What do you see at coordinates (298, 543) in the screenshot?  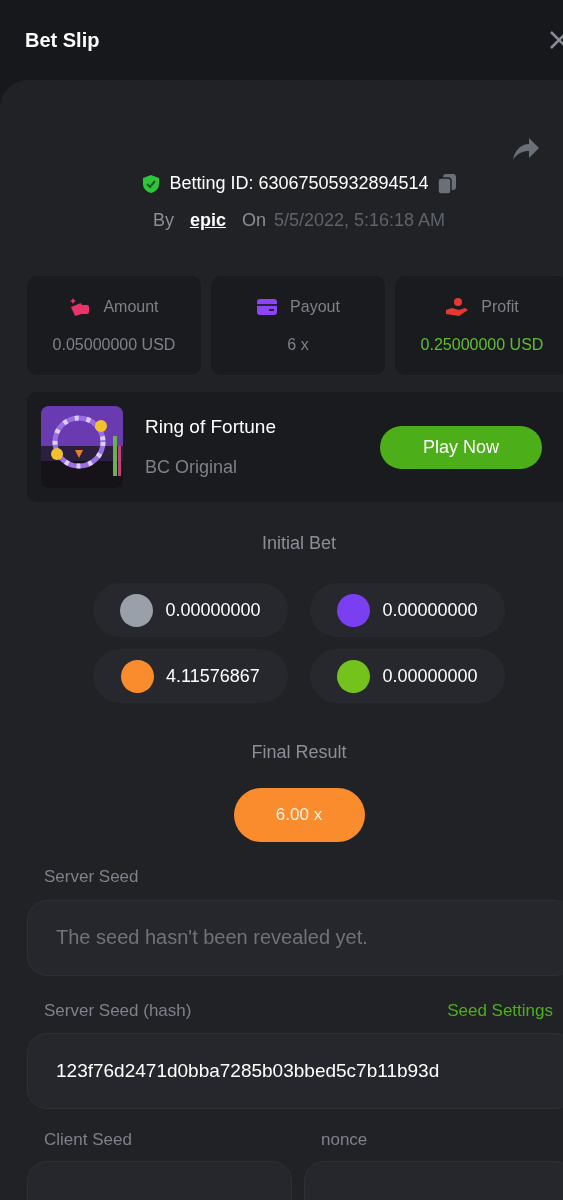 I see `section-title: Initial Bet` at bounding box center [298, 543].